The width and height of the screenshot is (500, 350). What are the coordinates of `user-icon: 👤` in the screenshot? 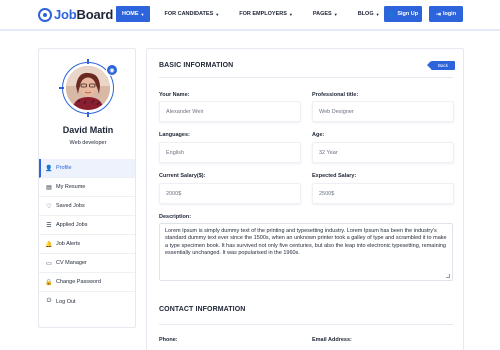 It's located at (391, 14).